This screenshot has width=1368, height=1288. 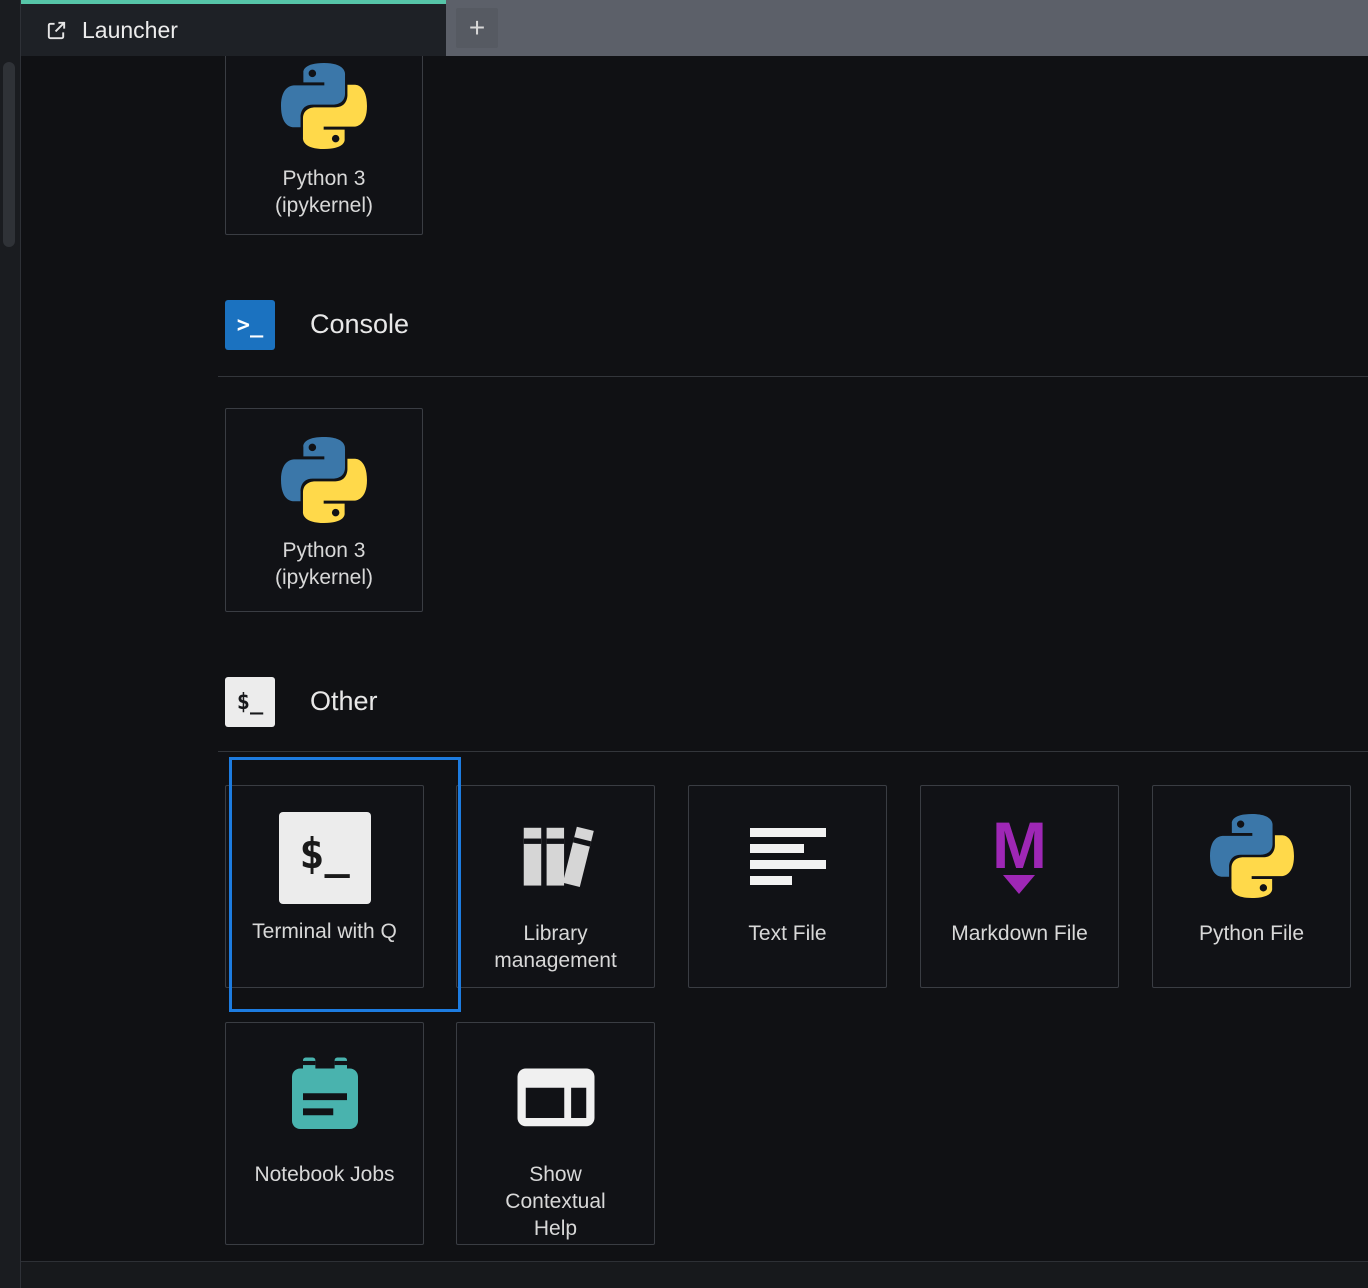 I want to click on console-icon: >_, so click(x=250, y=325).